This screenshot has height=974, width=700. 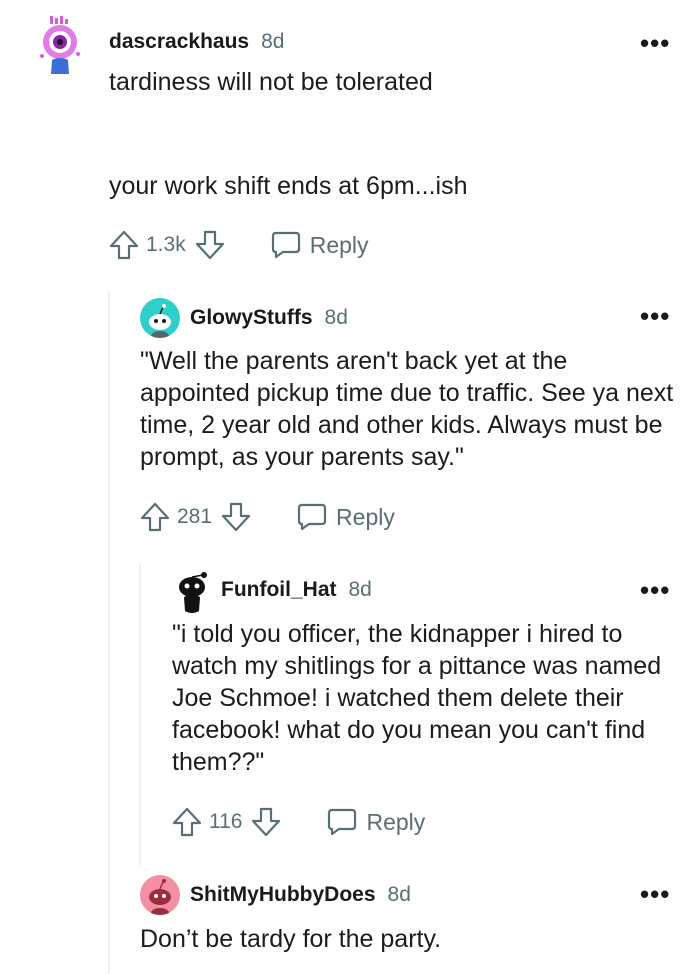 I want to click on comment-actions: 116 Reply, so click(x=298, y=822).